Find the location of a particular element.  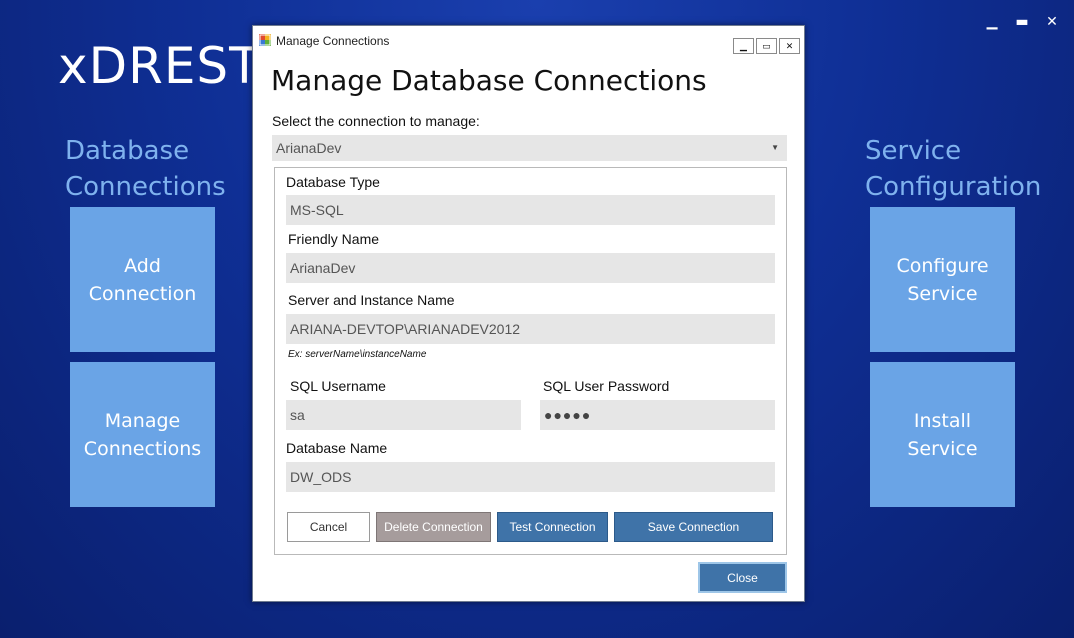

install-service-tile: Install Service is located at coordinates (942, 434).